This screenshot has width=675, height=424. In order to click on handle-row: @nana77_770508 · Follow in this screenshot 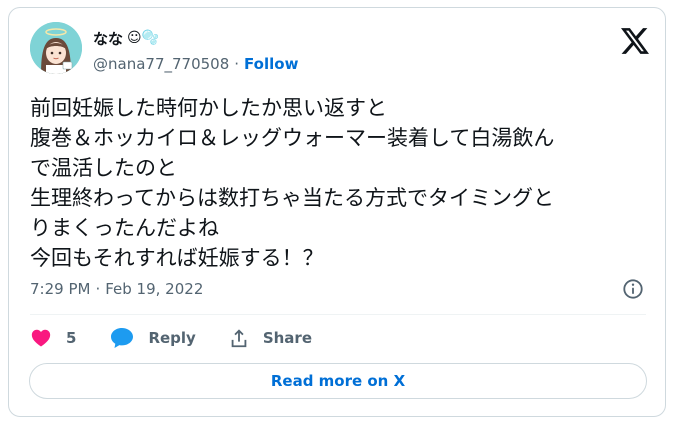, I will do `click(195, 64)`.